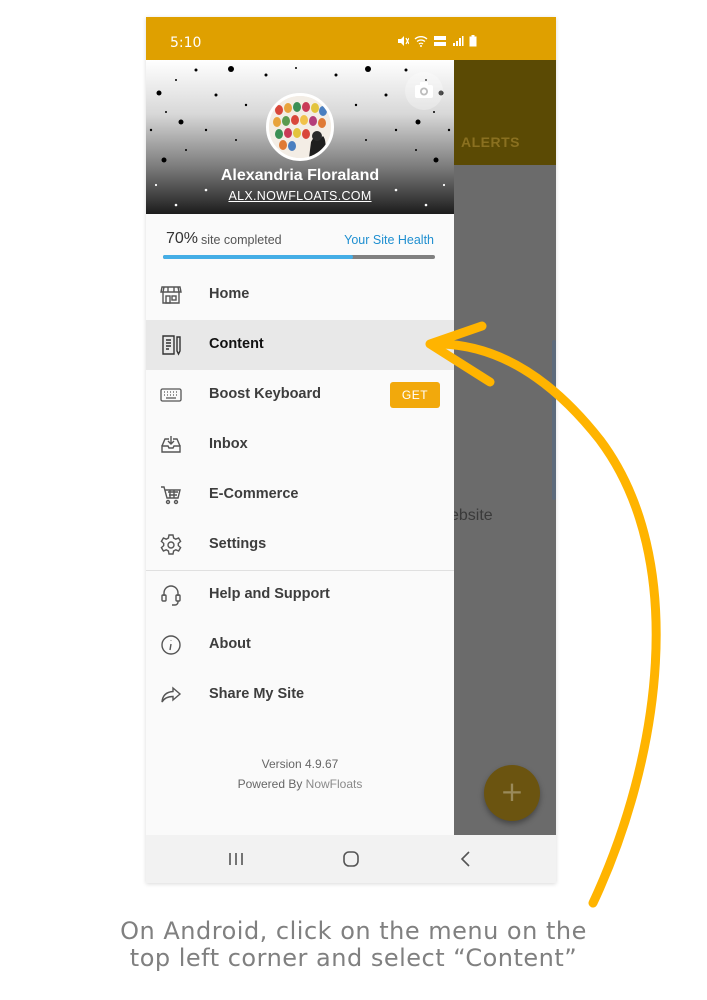 Image resolution: width=707 pixels, height=1000 pixels. I want to click on profile-name: Alexandria Floraland, so click(300, 175).